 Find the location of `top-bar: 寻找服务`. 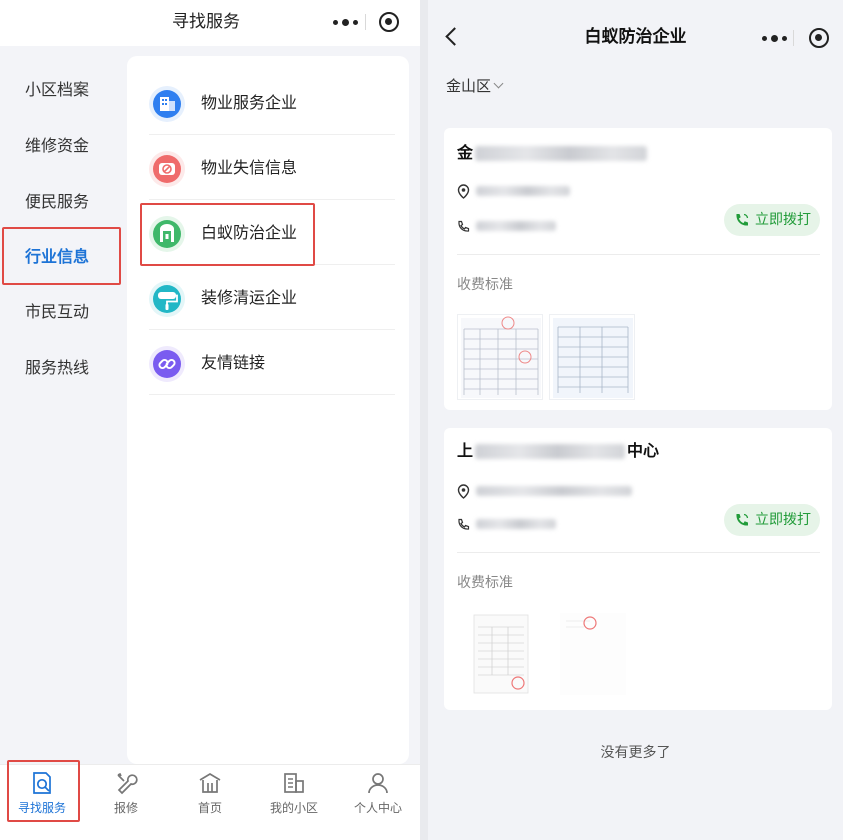

top-bar: 寻找服务 is located at coordinates (210, 23).